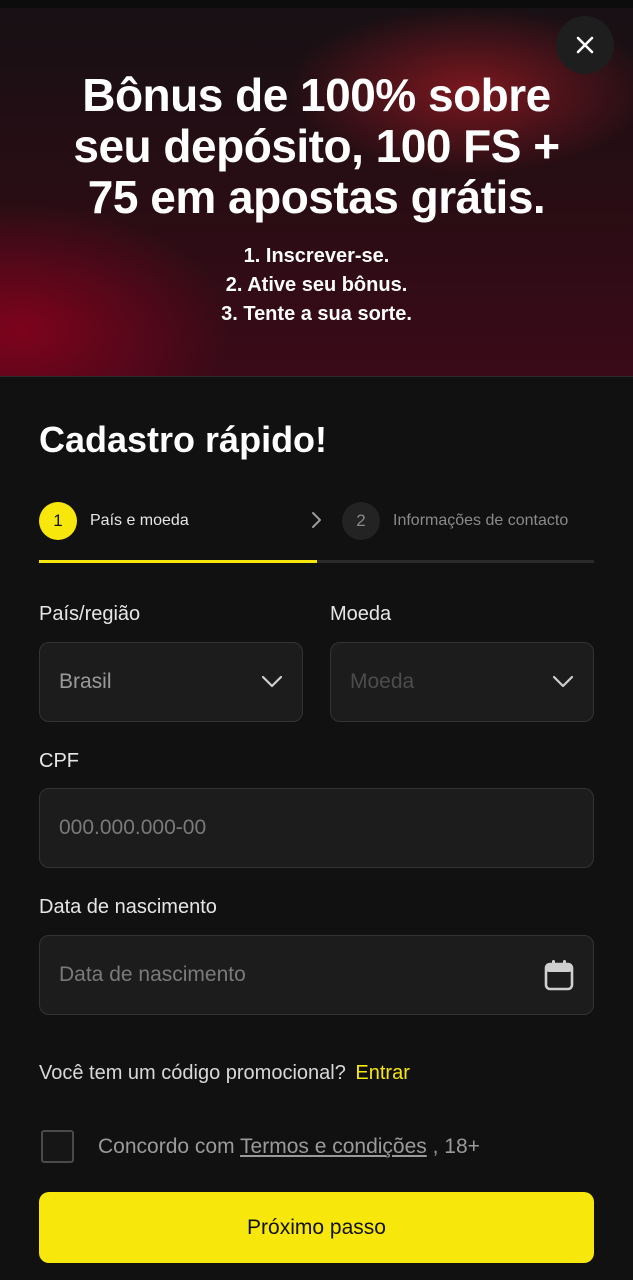 This screenshot has width=633, height=1280. Describe the element at coordinates (382, 681) in the screenshot. I see `currency-placeholder: Moeda` at that location.